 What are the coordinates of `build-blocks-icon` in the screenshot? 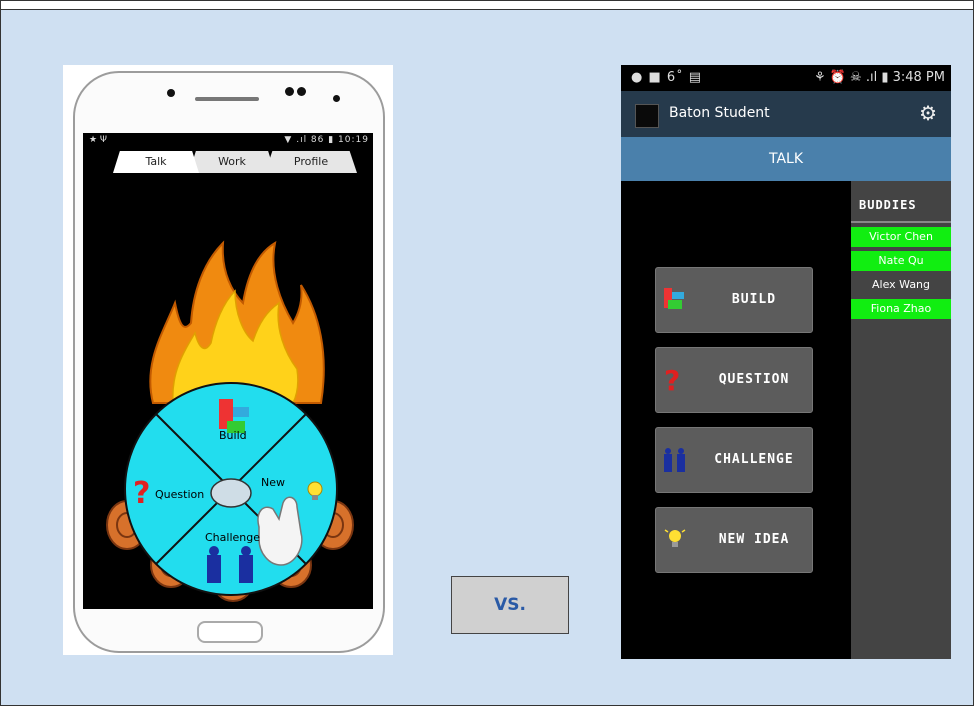 It's located at (674, 298).